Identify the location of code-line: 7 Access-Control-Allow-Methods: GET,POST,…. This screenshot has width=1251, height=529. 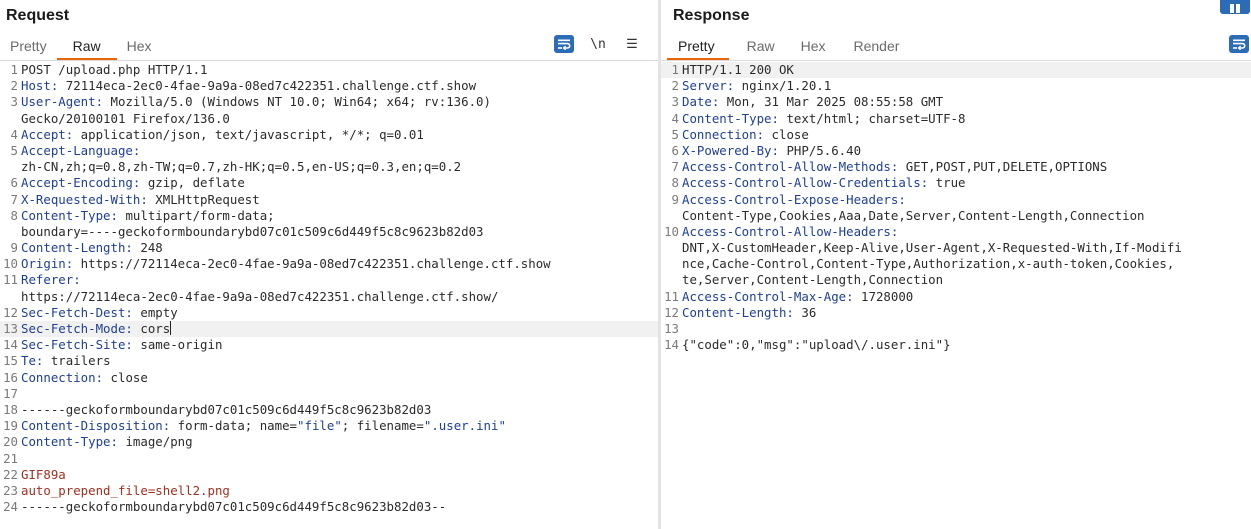
(956, 167).